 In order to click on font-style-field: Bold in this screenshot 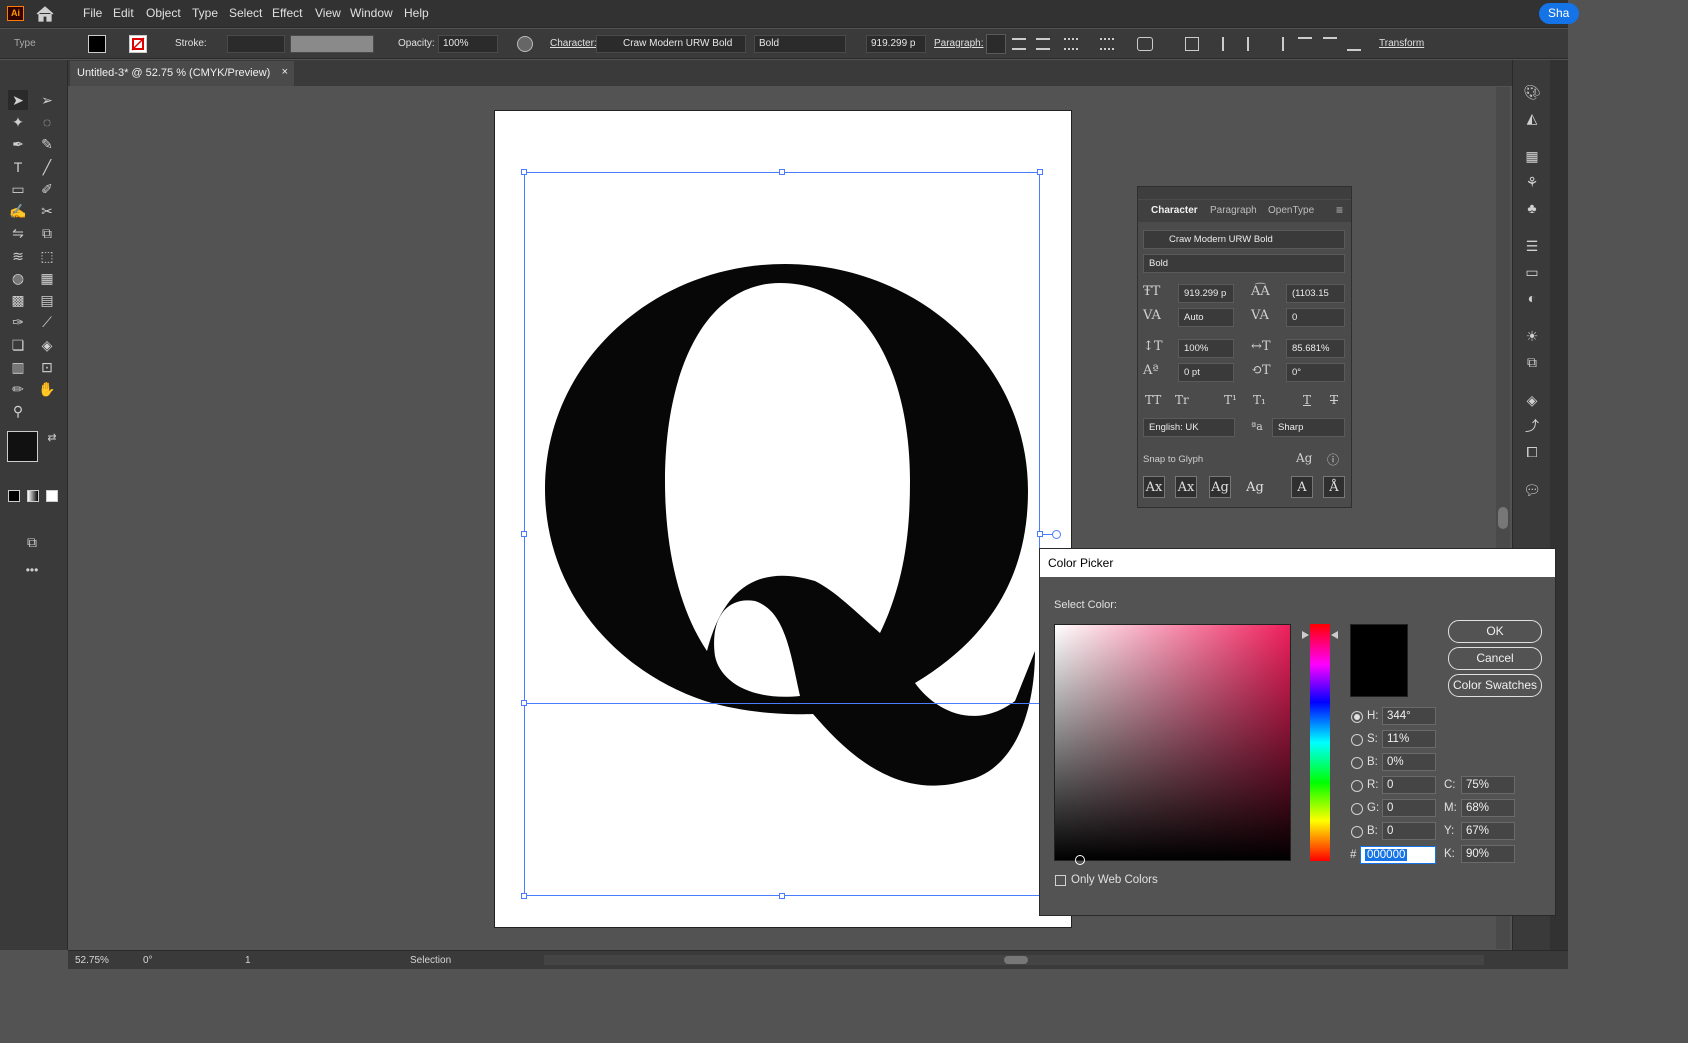, I will do `click(800, 44)`.